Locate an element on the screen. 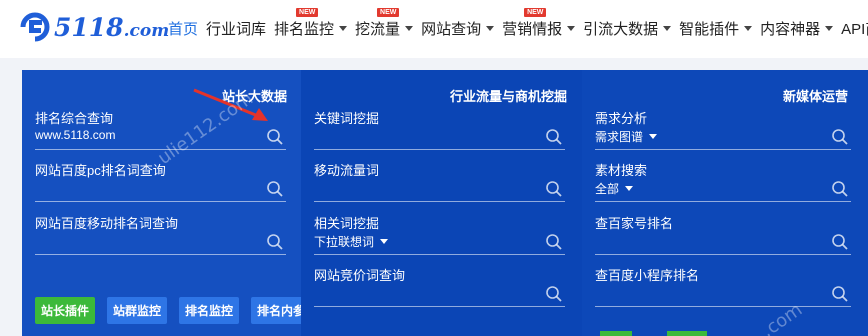  field-input-value: www.5118.com is located at coordinates (75, 135).